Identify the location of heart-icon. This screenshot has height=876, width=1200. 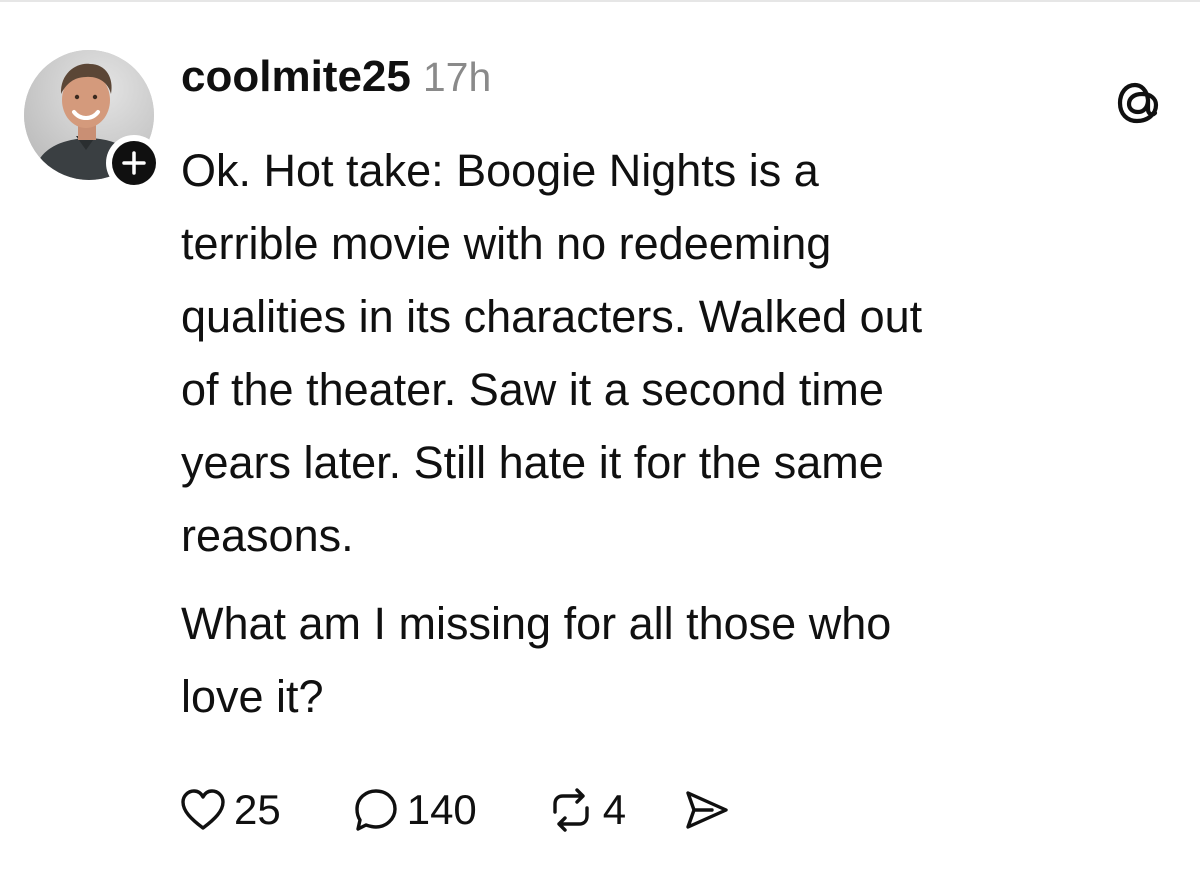
(203, 810).